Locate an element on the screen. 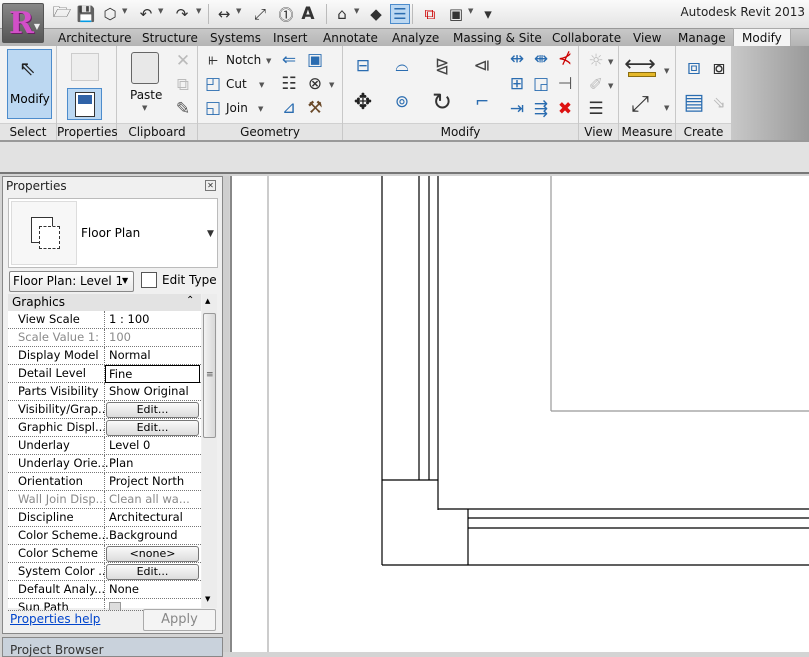  copy-icon: ⧉ is located at coordinates (183, 85).